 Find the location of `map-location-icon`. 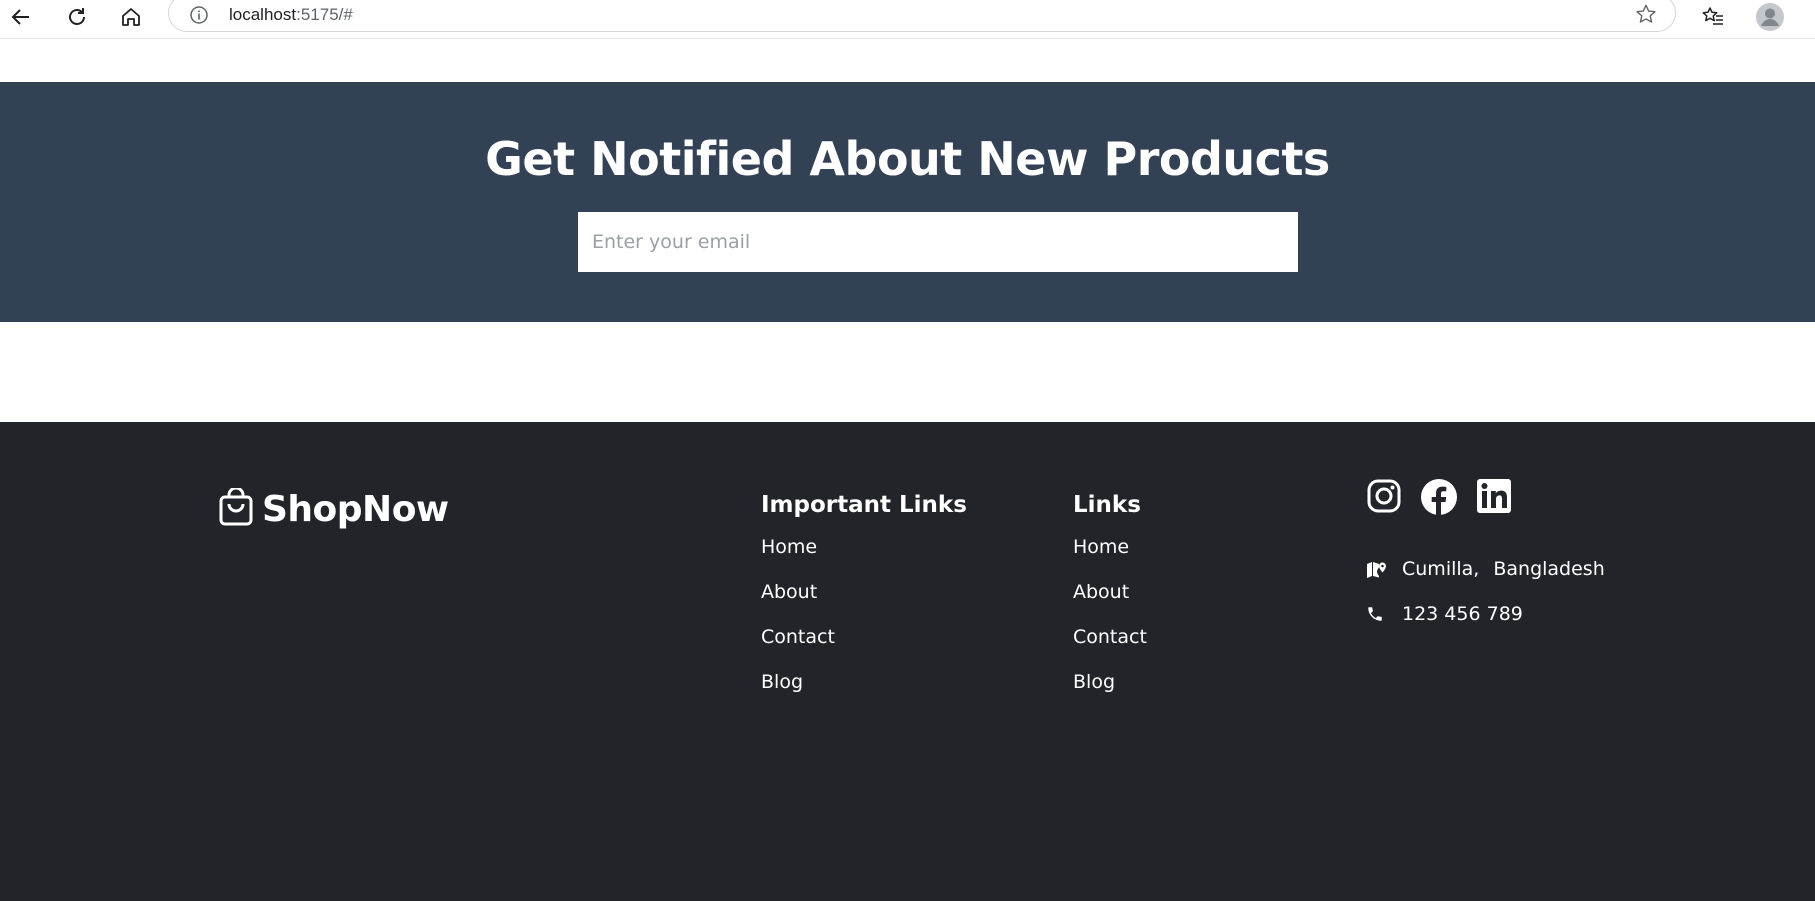

map-location-icon is located at coordinates (1384, 569).